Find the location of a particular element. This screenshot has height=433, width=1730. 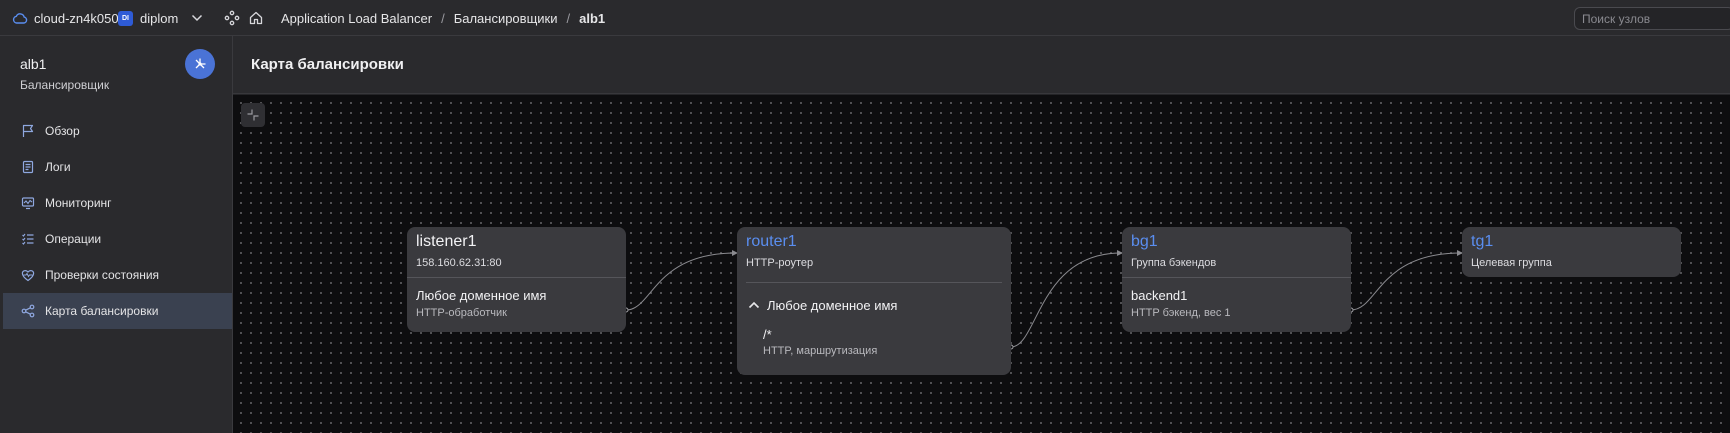

sidebar-item-label: Обзор is located at coordinates (62, 131).